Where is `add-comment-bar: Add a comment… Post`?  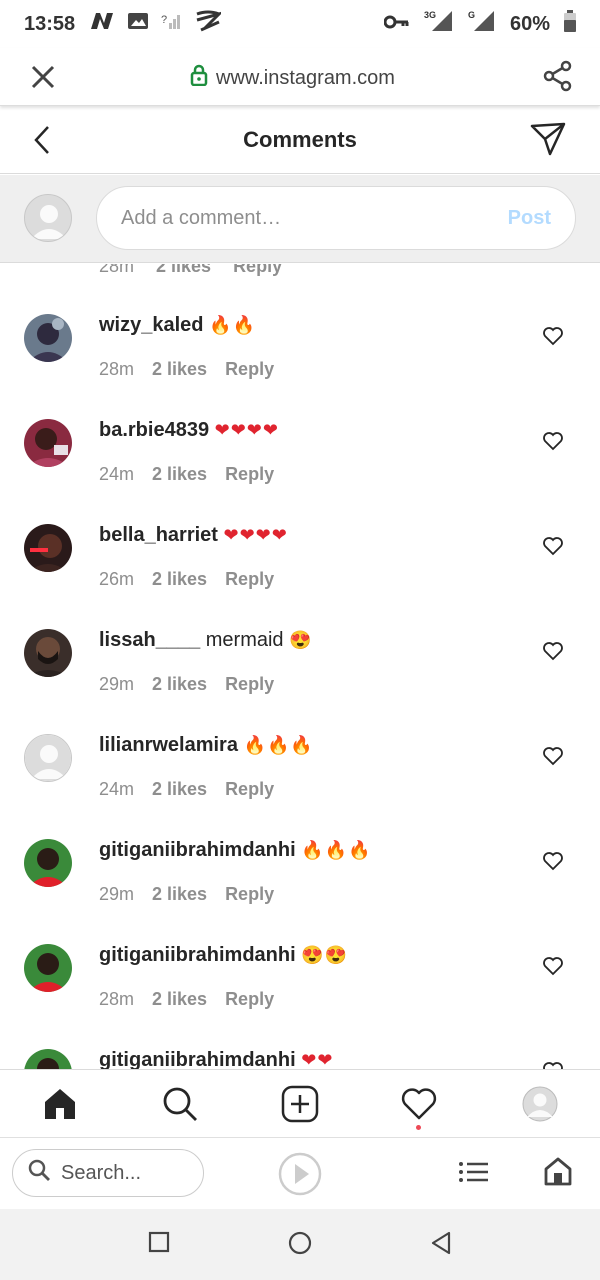 add-comment-bar: Add a comment… Post is located at coordinates (300, 219).